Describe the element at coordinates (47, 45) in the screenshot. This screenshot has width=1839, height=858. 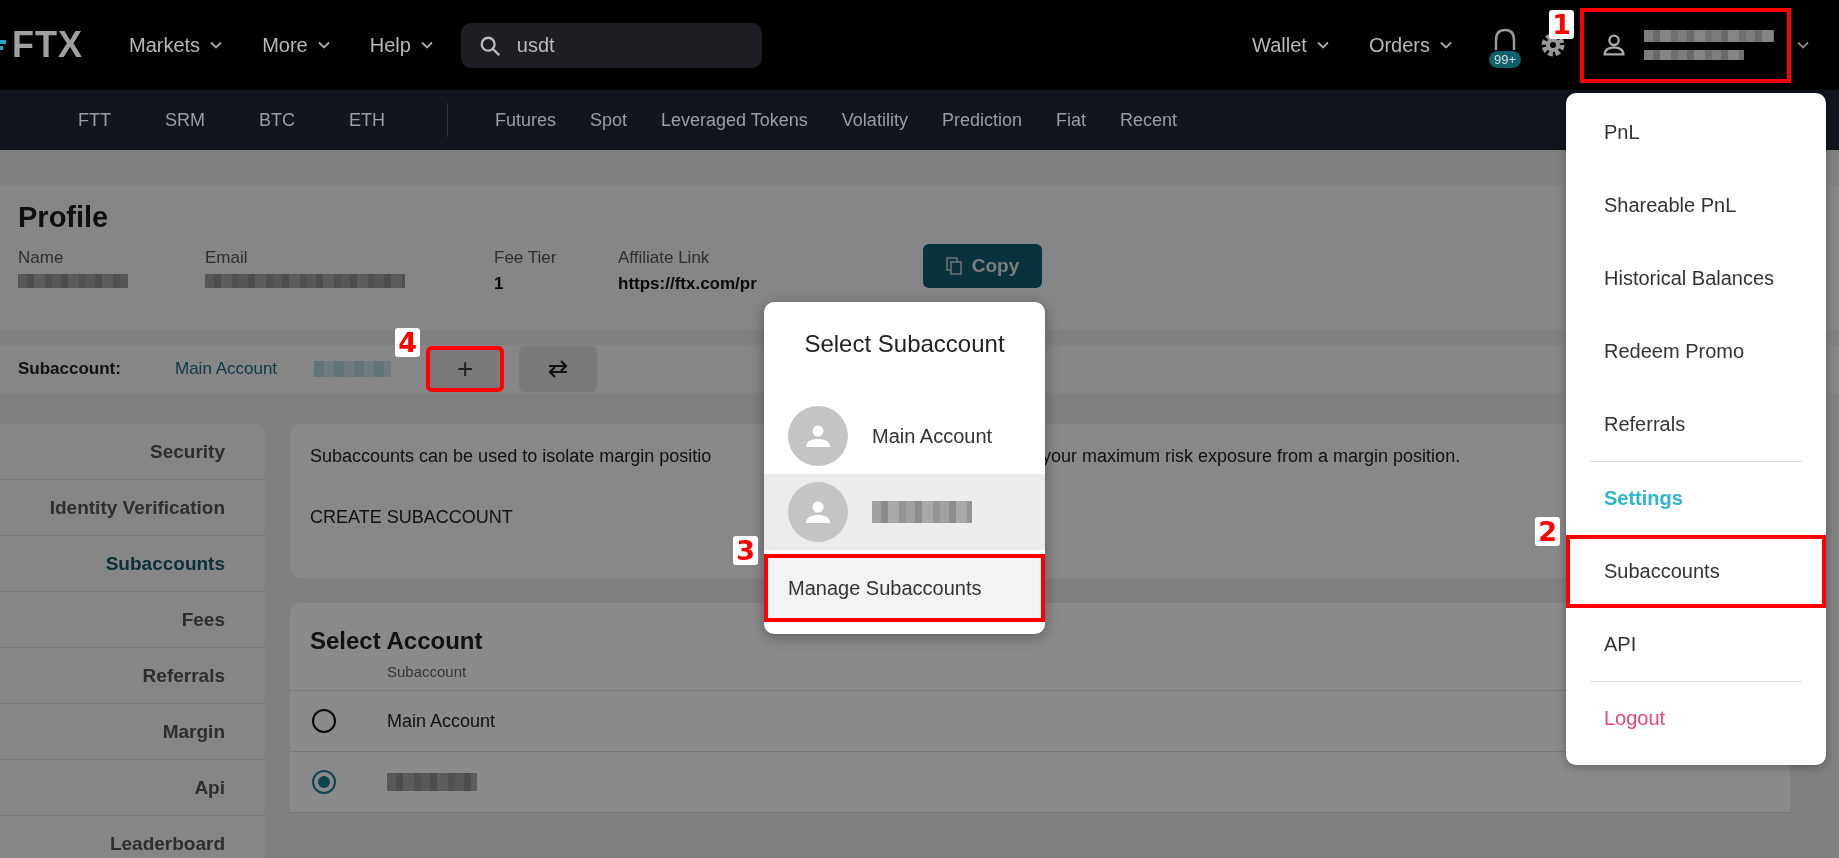
I see `logo: FTX` at that location.